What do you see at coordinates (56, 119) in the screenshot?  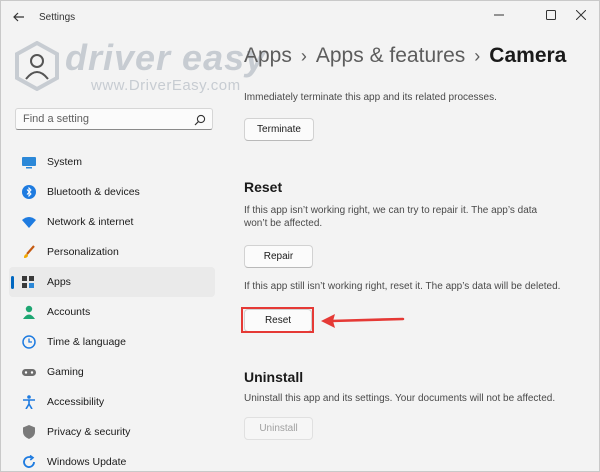 I see `search-placeholder: Find a setting` at bounding box center [56, 119].